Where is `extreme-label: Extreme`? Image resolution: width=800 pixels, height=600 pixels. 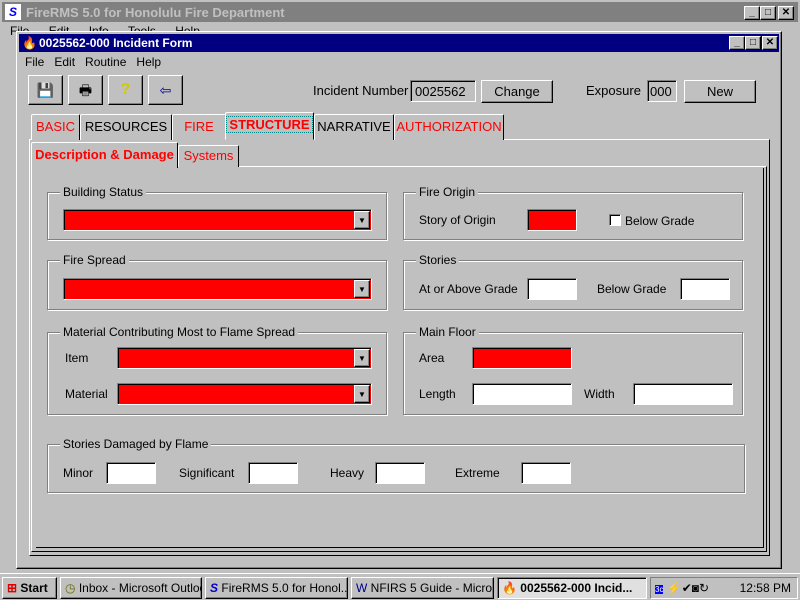 extreme-label: Extreme is located at coordinates (477, 473).